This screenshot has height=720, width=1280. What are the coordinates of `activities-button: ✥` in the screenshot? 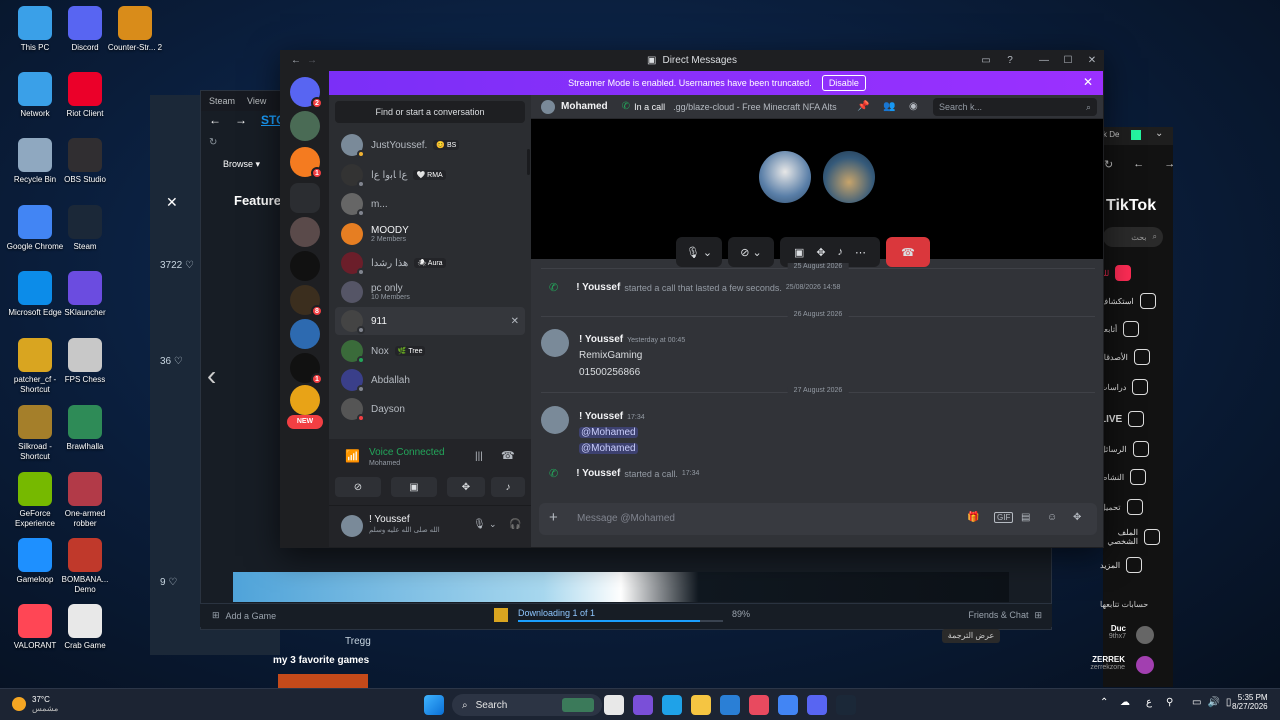 It's located at (466, 487).